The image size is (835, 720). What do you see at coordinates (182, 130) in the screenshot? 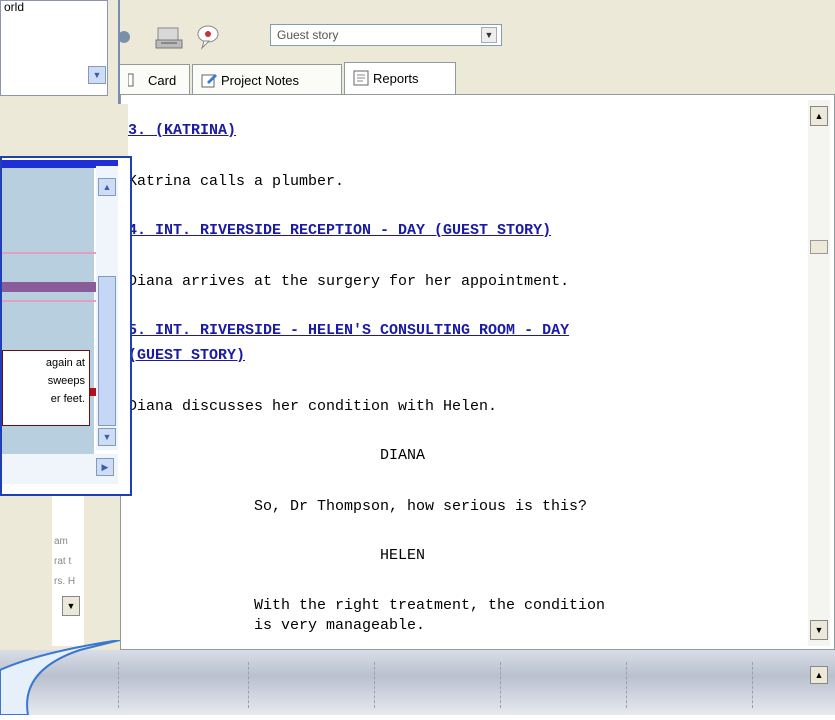
I see `scene-heading: 3. (KATRINA)` at bounding box center [182, 130].